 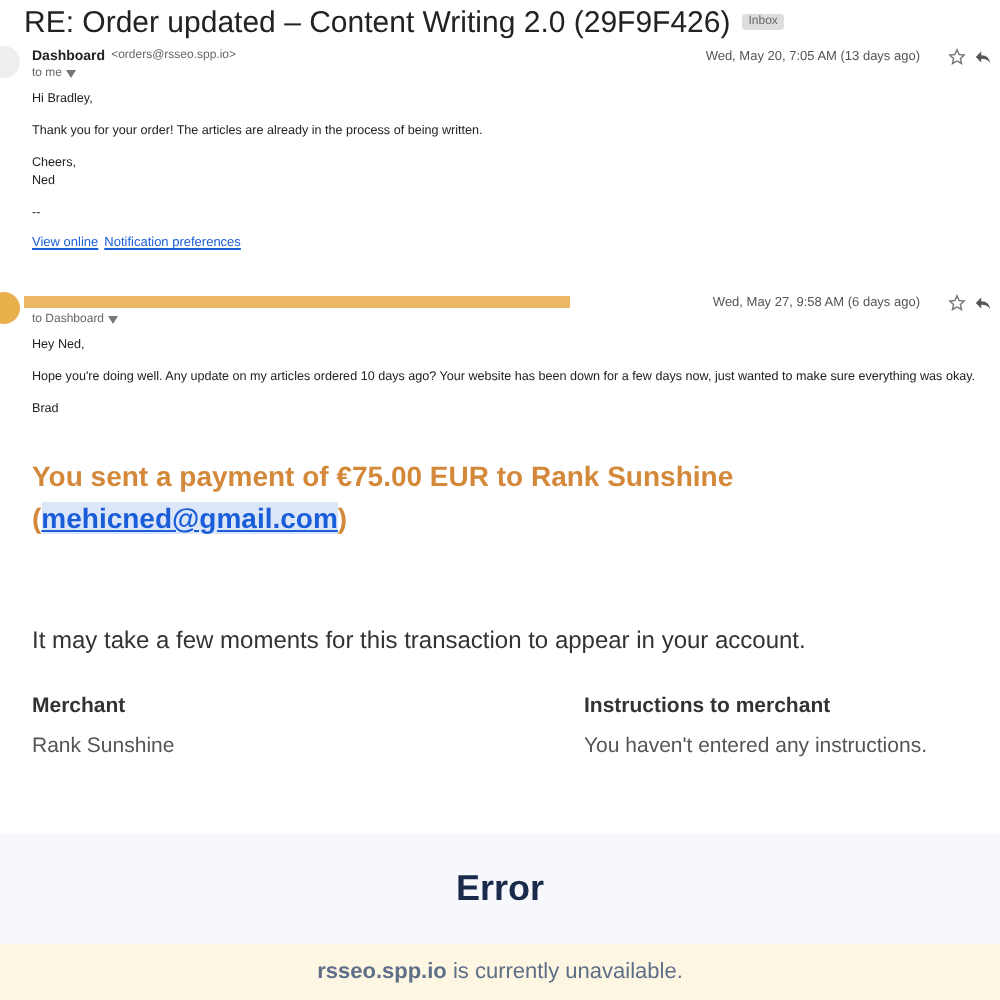 I want to click on status-message: rsseo.spp.io is currently unavailable., so click(x=500, y=972).